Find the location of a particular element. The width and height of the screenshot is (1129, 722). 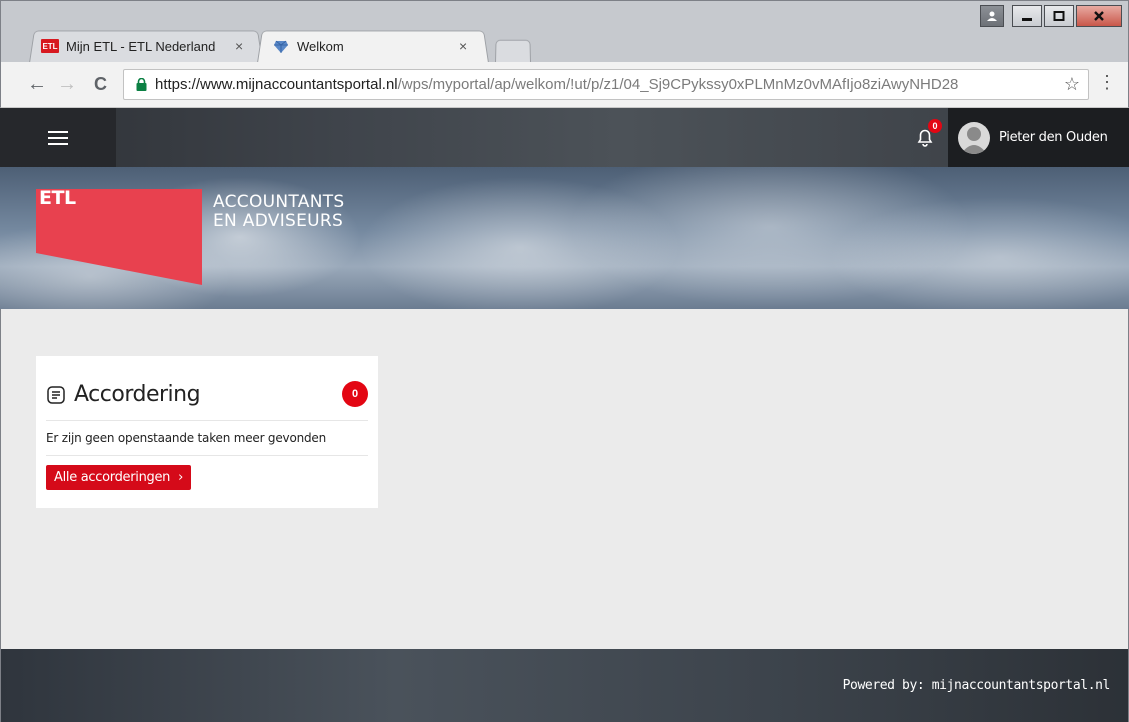

tab-title: Welkom is located at coordinates (320, 46).